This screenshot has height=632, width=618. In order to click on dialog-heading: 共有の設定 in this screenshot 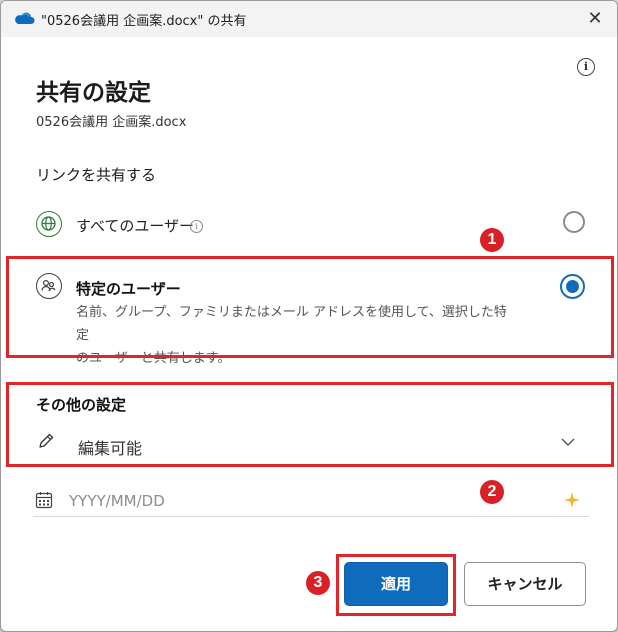, I will do `click(93, 93)`.